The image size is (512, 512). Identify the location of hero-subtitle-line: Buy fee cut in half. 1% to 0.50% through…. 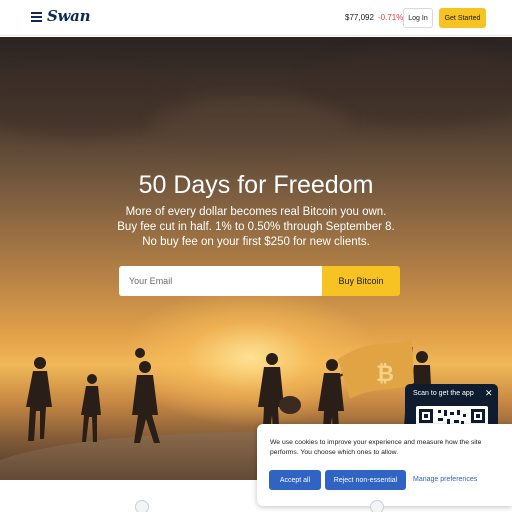
(256, 227).